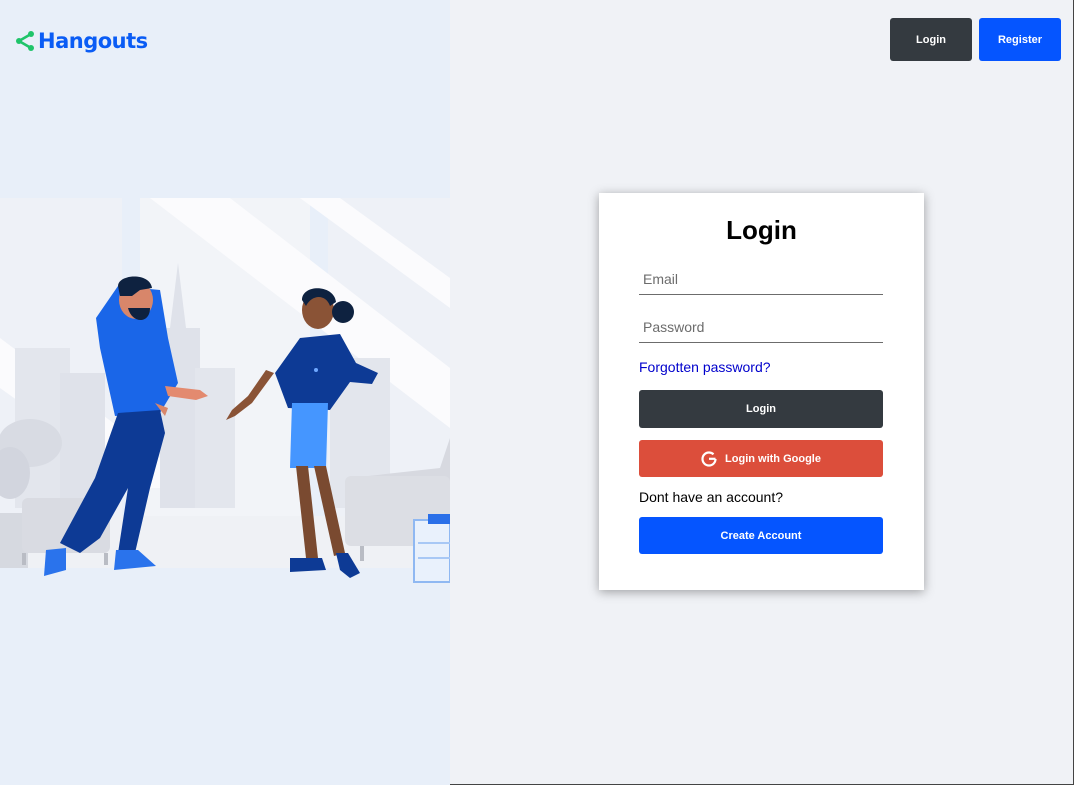 The image size is (1074, 785). I want to click on create-account-button: Create Account, so click(761, 535).